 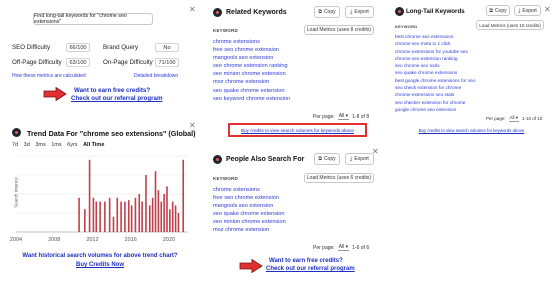 What do you see at coordinates (329, 12) in the screenshot?
I see `copy-button-label: Copy` at bounding box center [329, 12].